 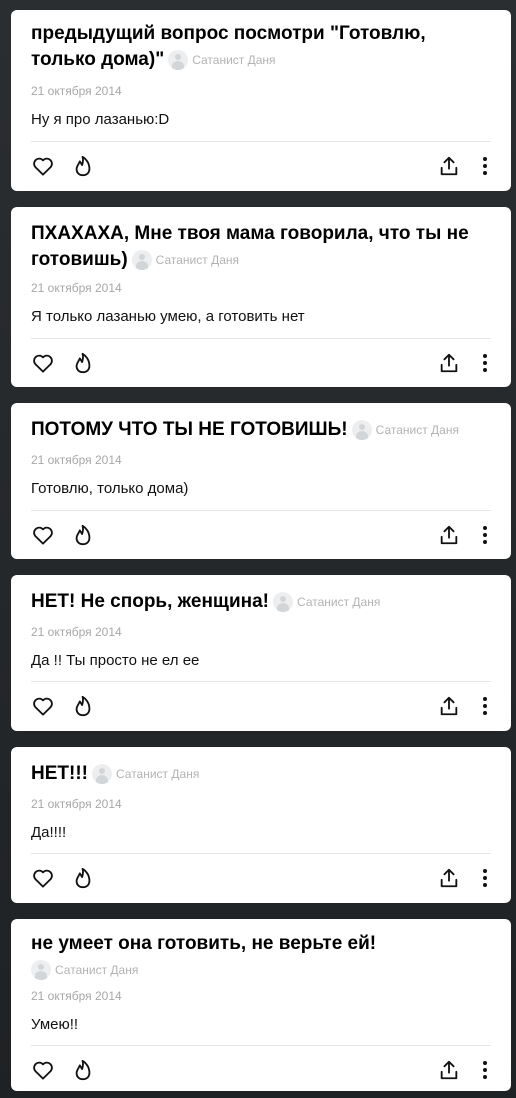 What do you see at coordinates (55, 1024) in the screenshot?
I see `answer-text: Умею!!` at bounding box center [55, 1024].